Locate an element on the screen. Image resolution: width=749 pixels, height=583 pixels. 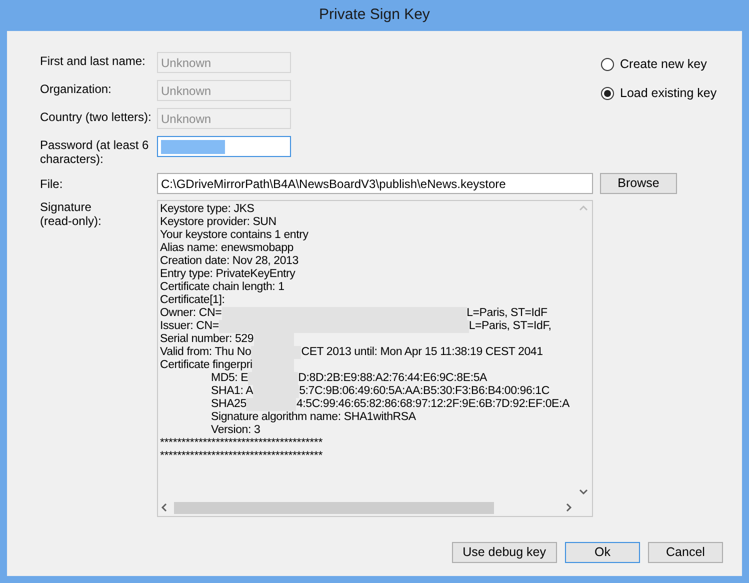
signature-text: Owner: CN= is located at coordinates (191, 313).